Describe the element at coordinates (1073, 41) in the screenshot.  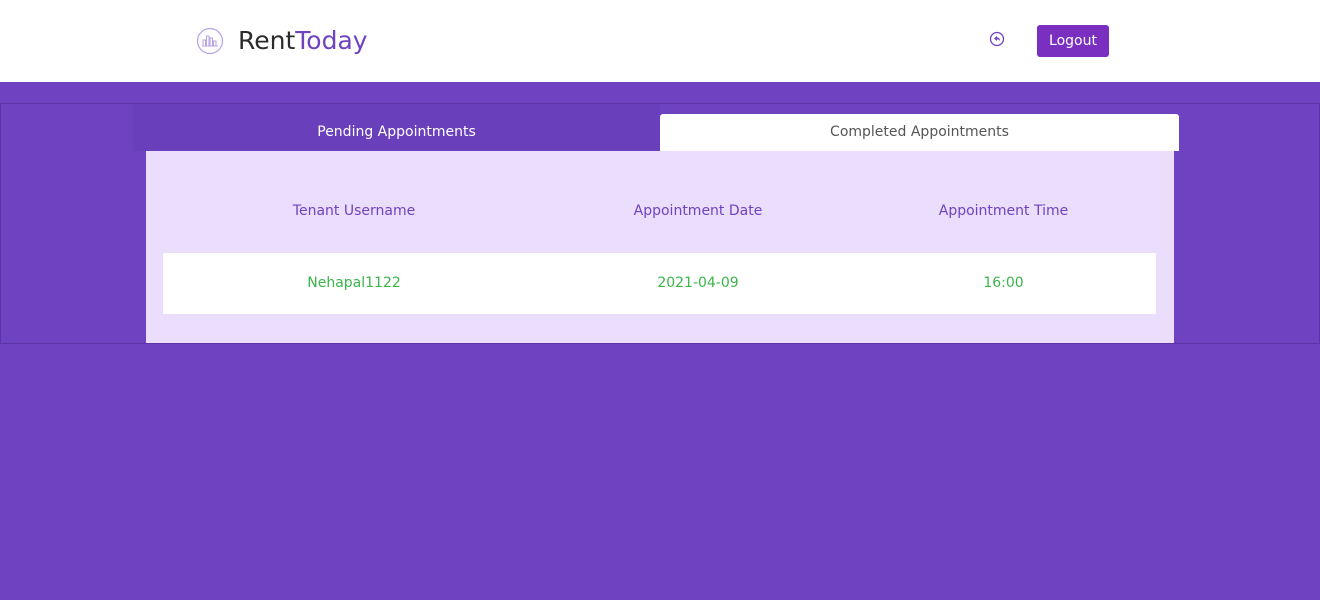
I see `logout-button: Logout` at that location.